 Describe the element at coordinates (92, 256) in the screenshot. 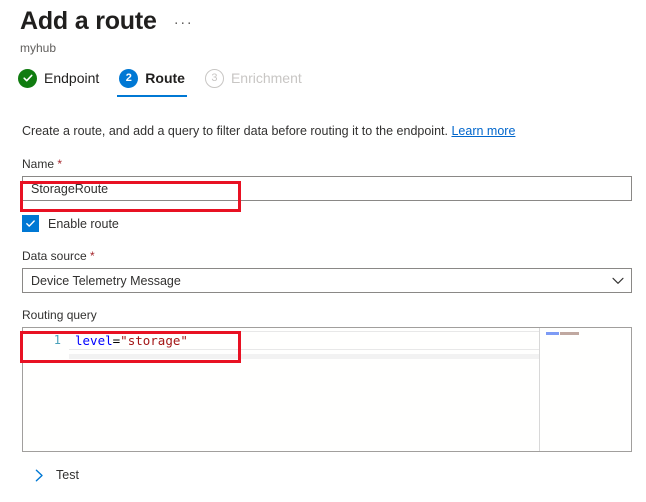

I see `data-source-required-marker: *` at that location.